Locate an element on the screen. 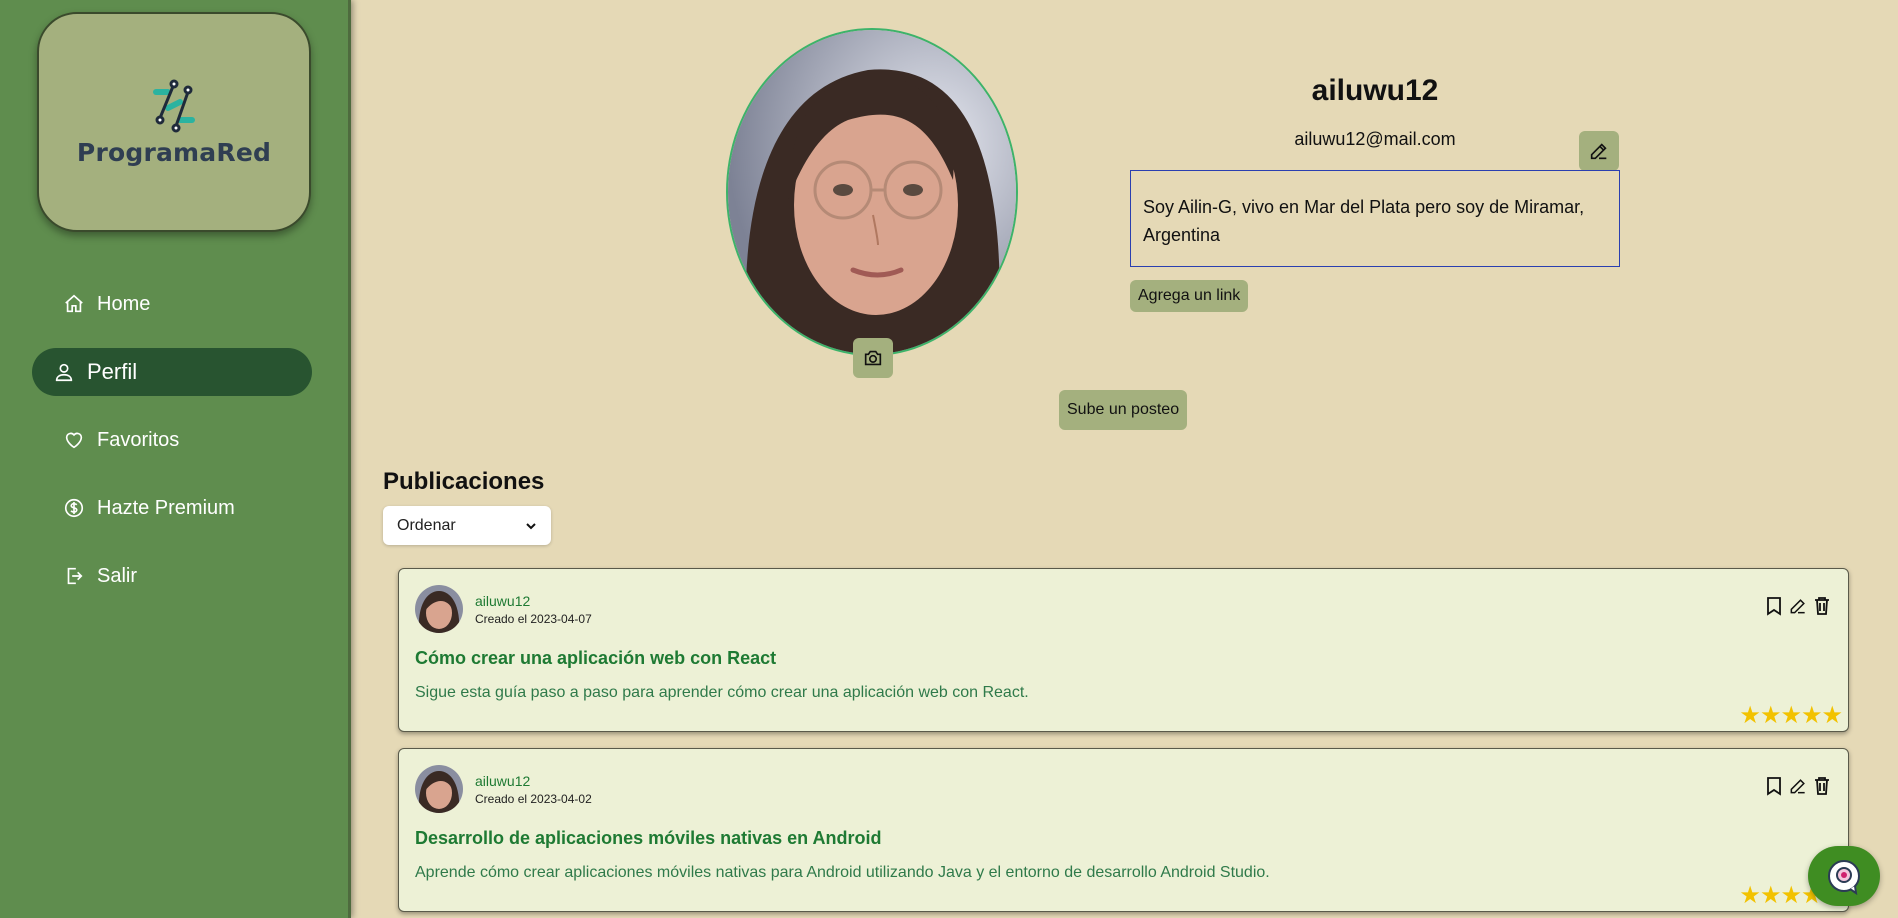 The image size is (1898, 918). profile-avatar is located at coordinates (872, 192).